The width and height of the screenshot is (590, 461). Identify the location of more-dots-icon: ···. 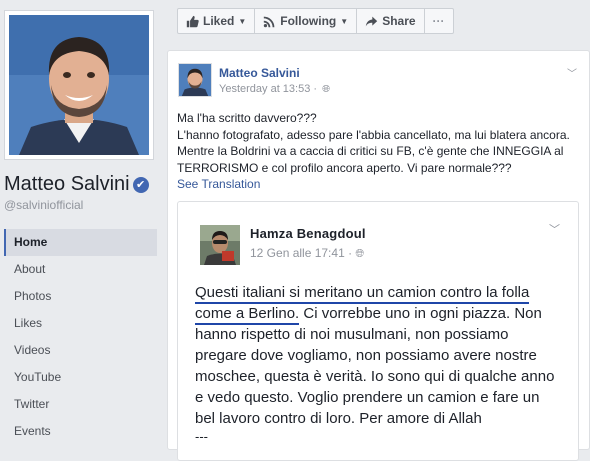
(438, 21).